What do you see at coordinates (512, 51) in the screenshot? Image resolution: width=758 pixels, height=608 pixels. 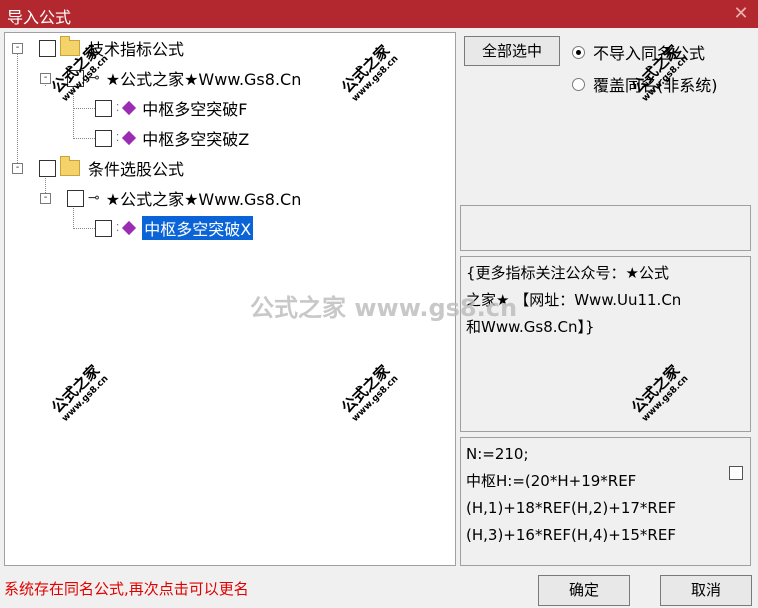 I see `select-all-button: 全部选中` at bounding box center [512, 51].